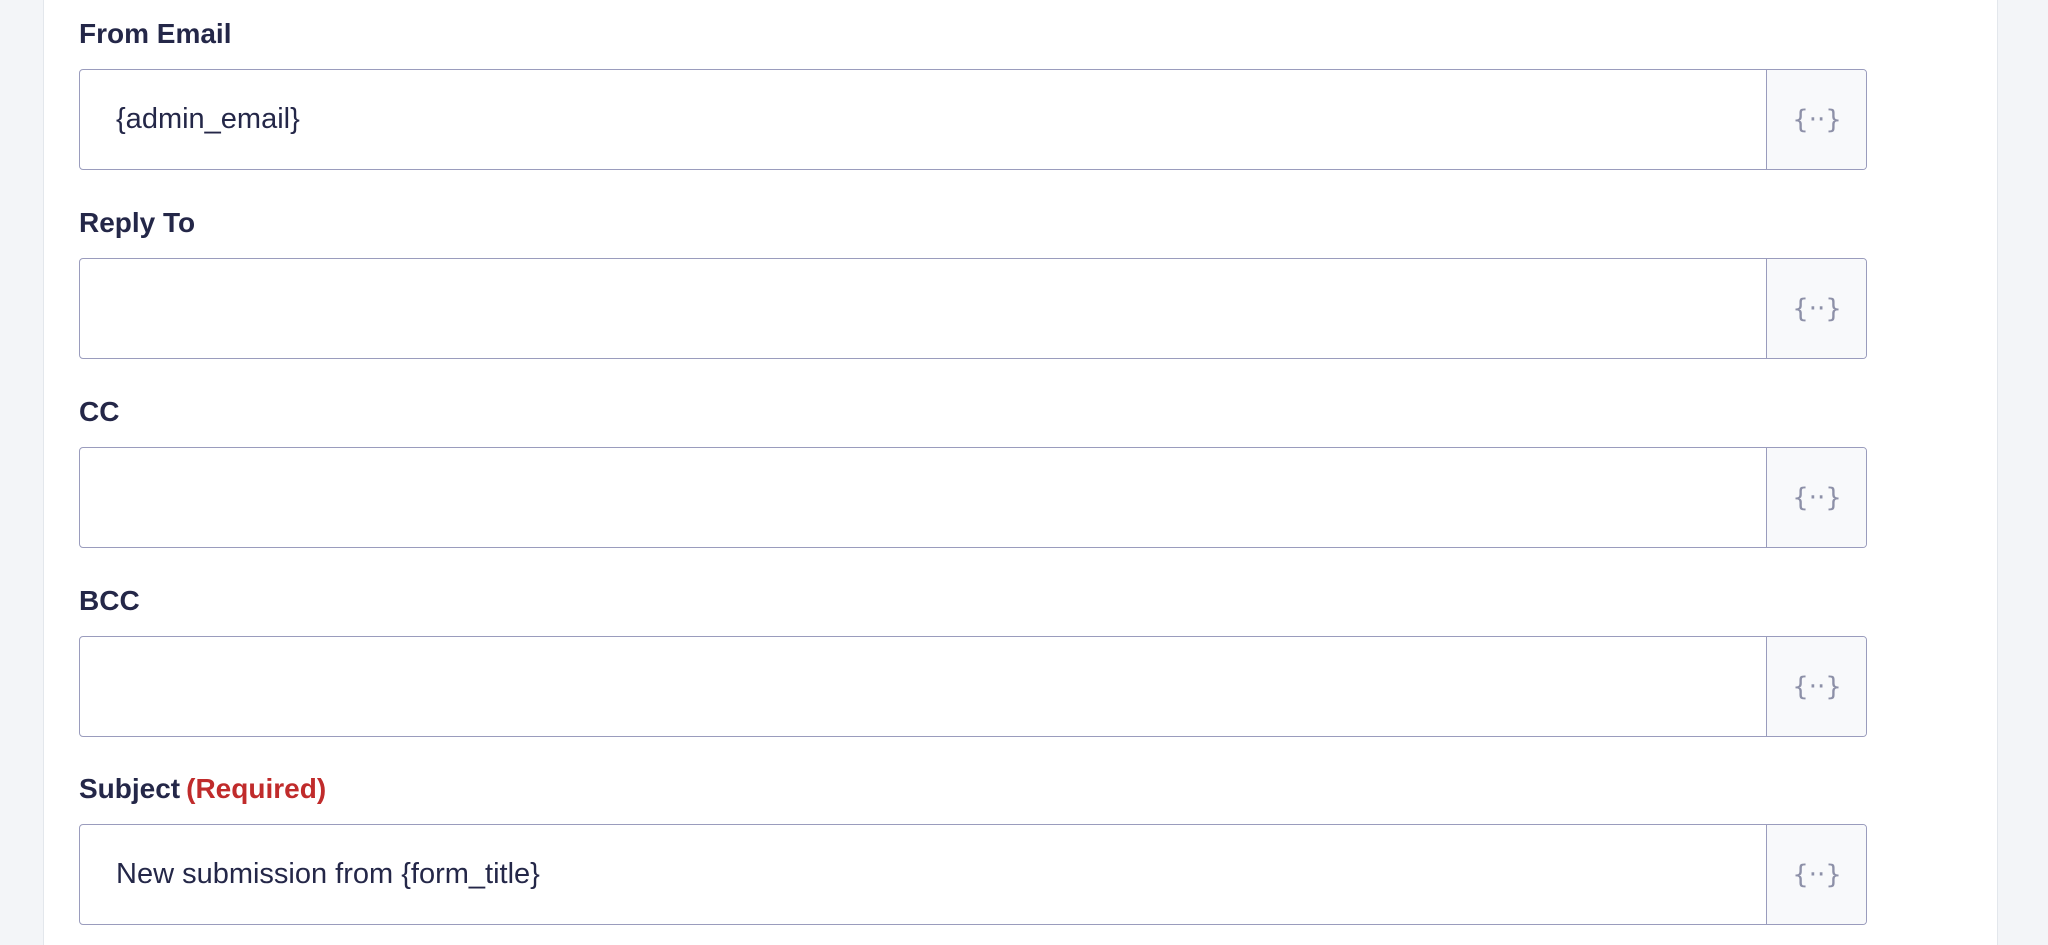 This screenshot has width=2048, height=945. I want to click on bcc-merge-tag-button: {··}, so click(1816, 686).